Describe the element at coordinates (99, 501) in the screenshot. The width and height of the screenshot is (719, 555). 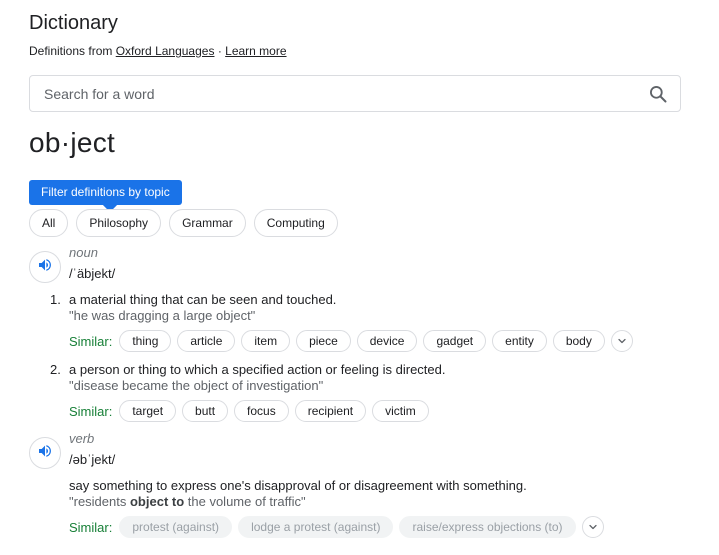
I see `example-text-pre: "residents` at that location.